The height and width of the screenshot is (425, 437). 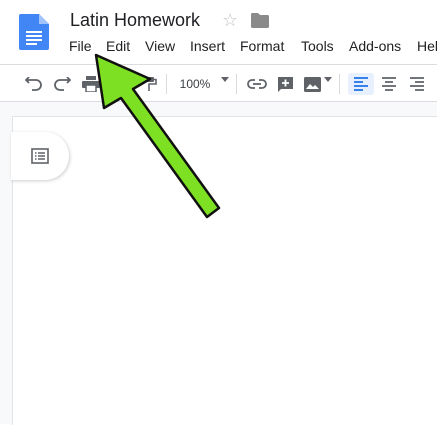 I want to click on folder-icon, so click(x=260, y=20).